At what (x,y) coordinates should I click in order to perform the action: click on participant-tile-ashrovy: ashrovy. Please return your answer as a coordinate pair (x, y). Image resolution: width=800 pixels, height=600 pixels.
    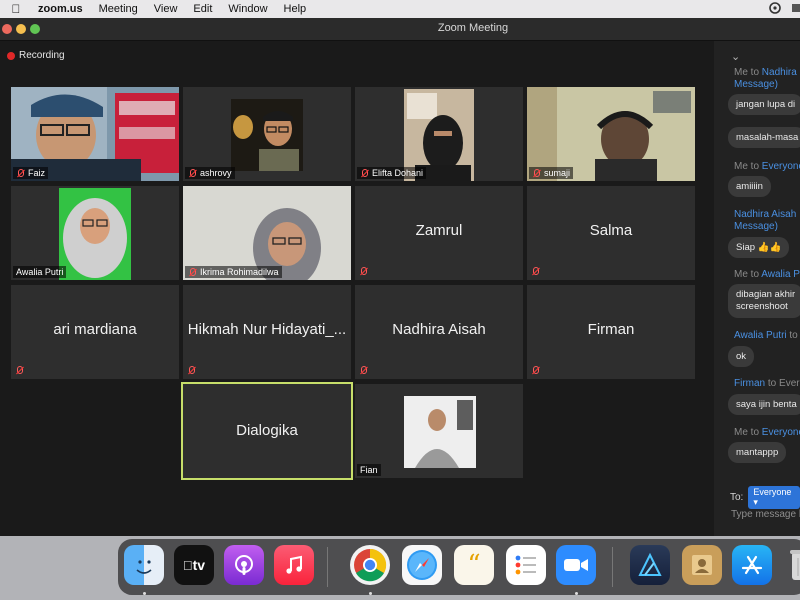
    Looking at the image, I should click on (267, 134).